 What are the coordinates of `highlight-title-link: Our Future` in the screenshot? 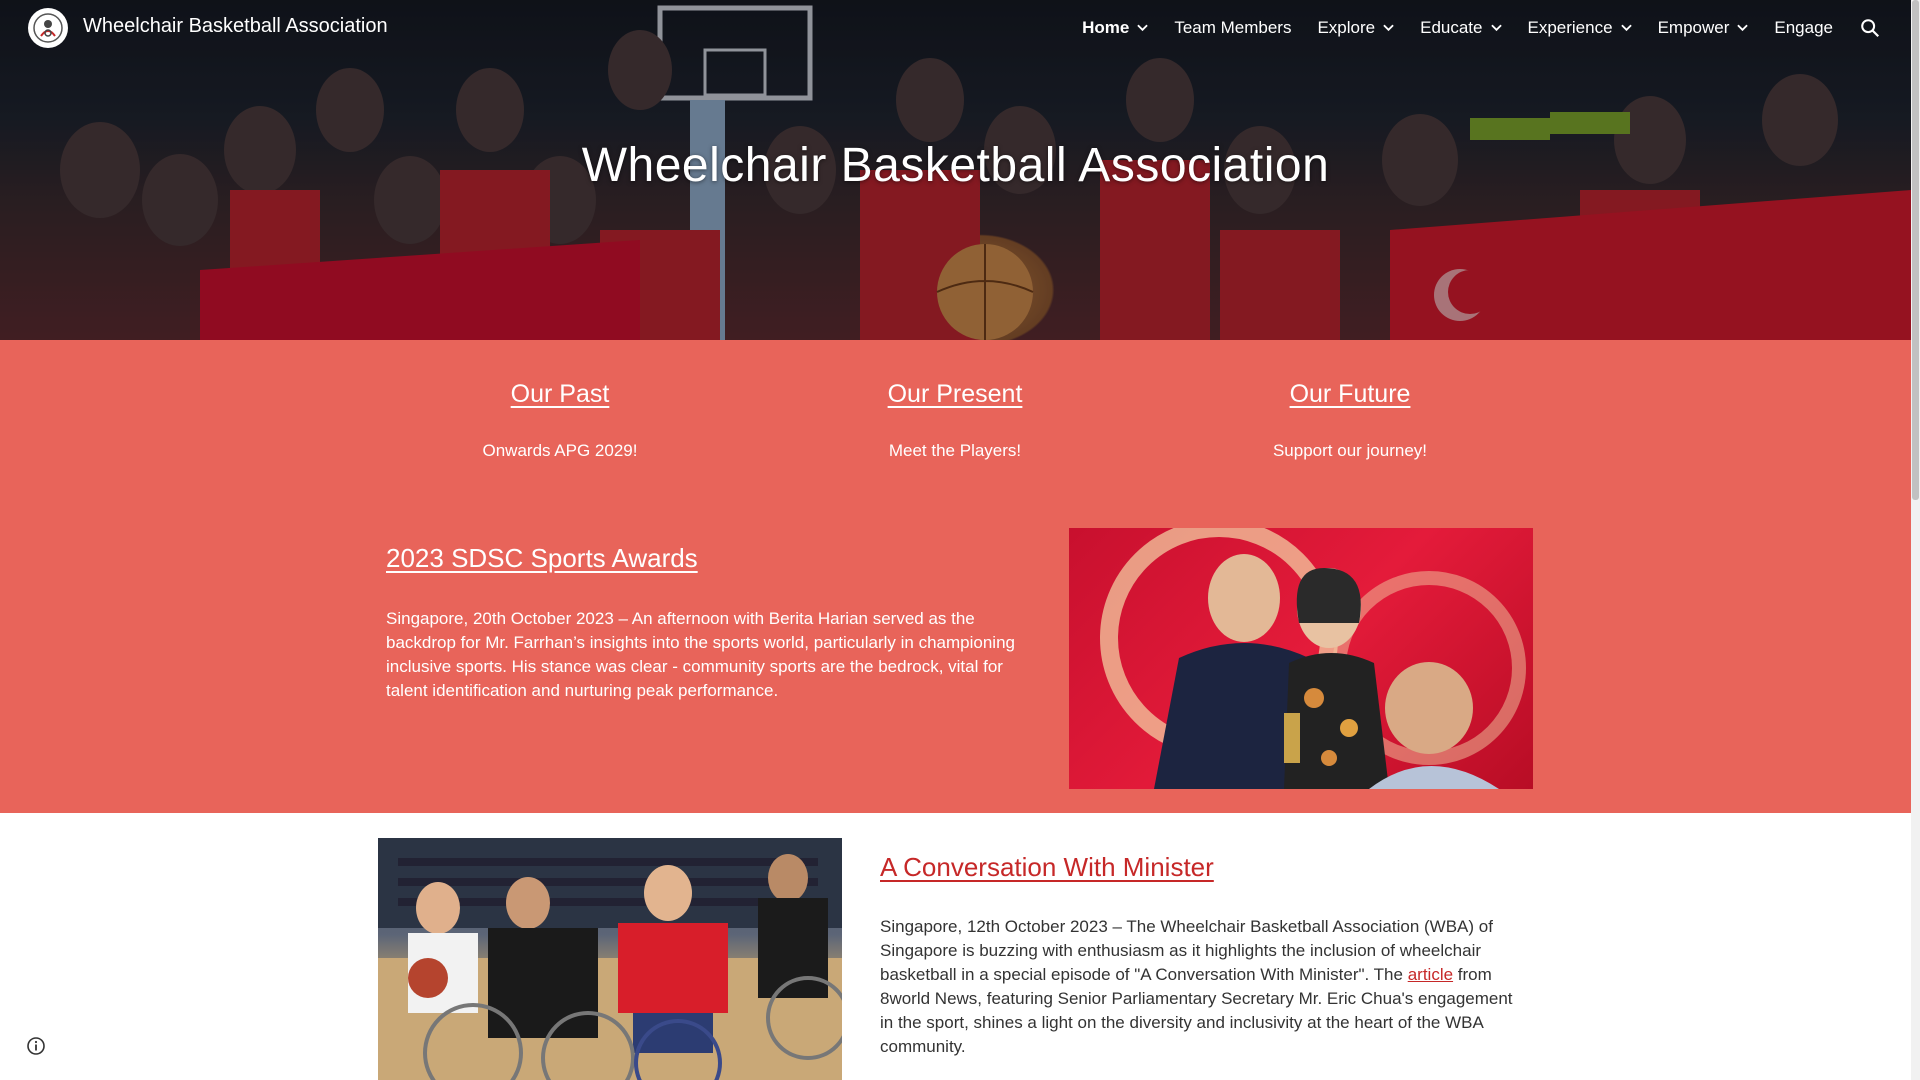 It's located at (1350, 394).